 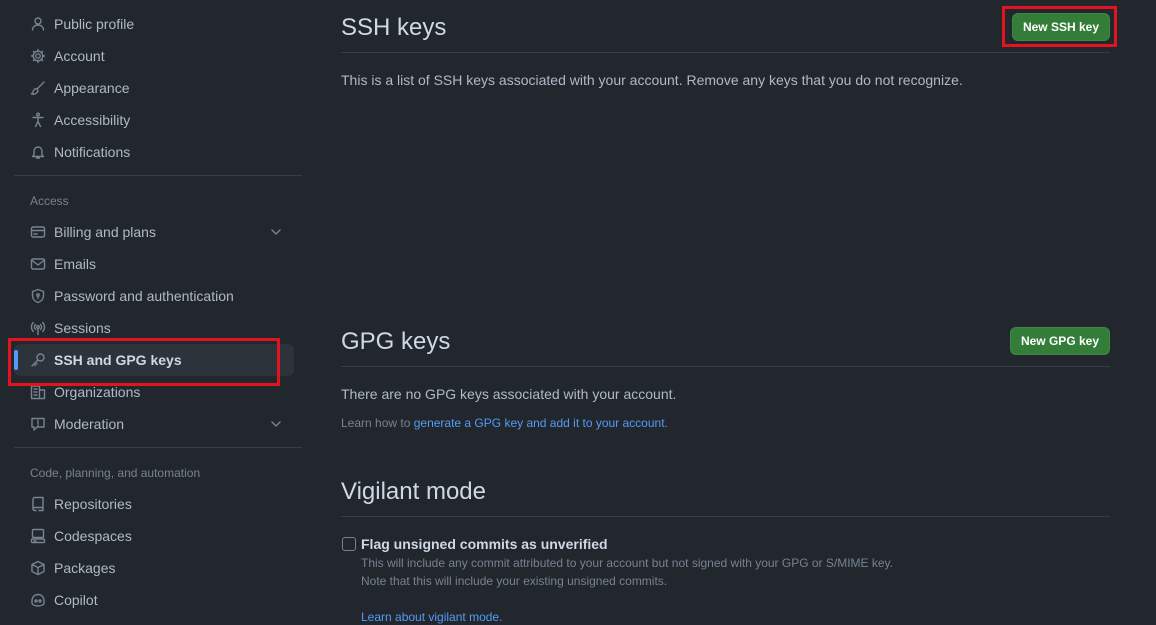 What do you see at coordinates (38, 360) in the screenshot?
I see `key-icon` at bounding box center [38, 360].